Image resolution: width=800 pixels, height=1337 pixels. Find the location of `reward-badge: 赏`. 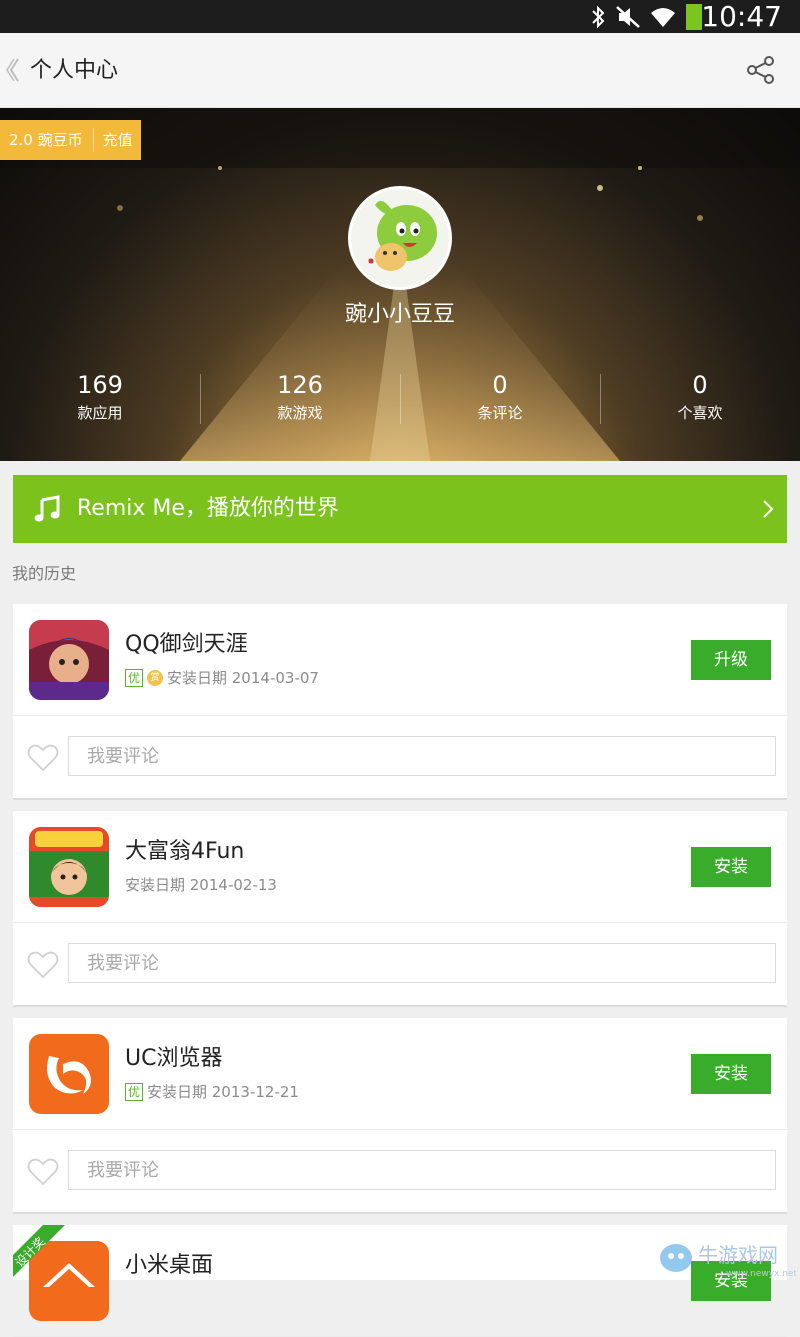

reward-badge: 赏 is located at coordinates (155, 678).